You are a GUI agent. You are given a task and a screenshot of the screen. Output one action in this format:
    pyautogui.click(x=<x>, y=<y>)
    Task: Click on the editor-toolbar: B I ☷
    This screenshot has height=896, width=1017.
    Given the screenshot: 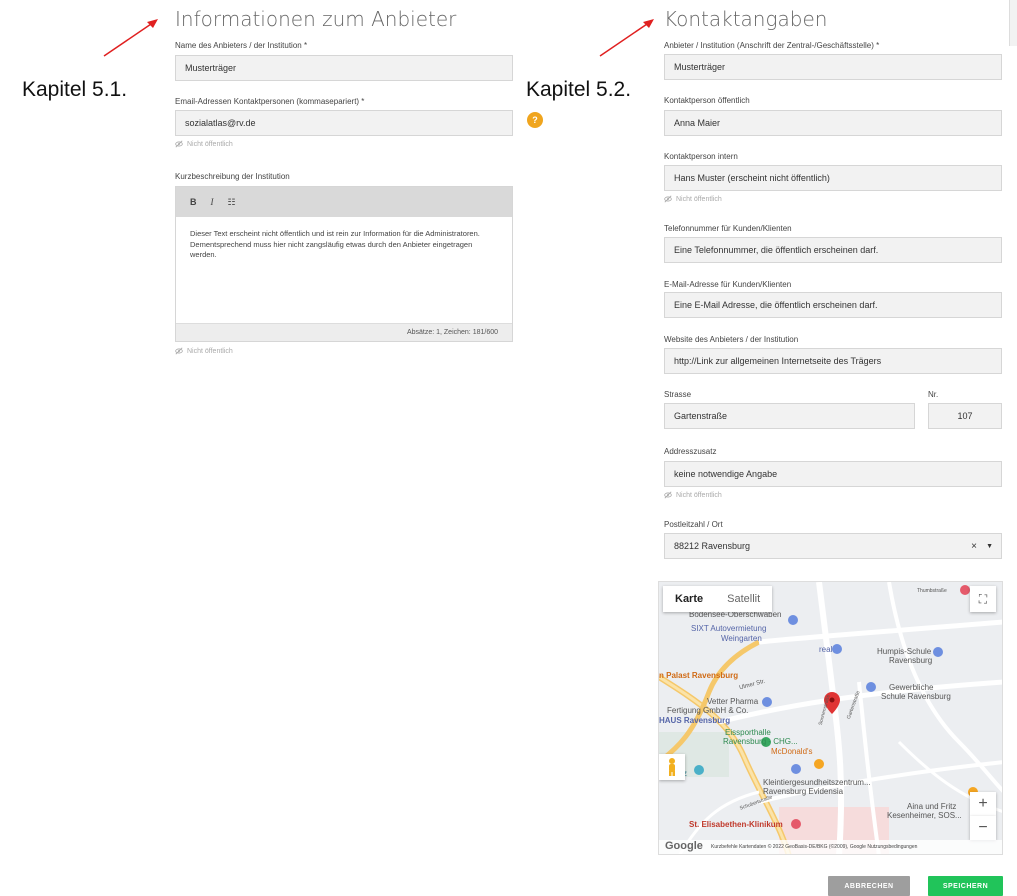 What is the action you would take?
    pyautogui.click(x=344, y=202)
    